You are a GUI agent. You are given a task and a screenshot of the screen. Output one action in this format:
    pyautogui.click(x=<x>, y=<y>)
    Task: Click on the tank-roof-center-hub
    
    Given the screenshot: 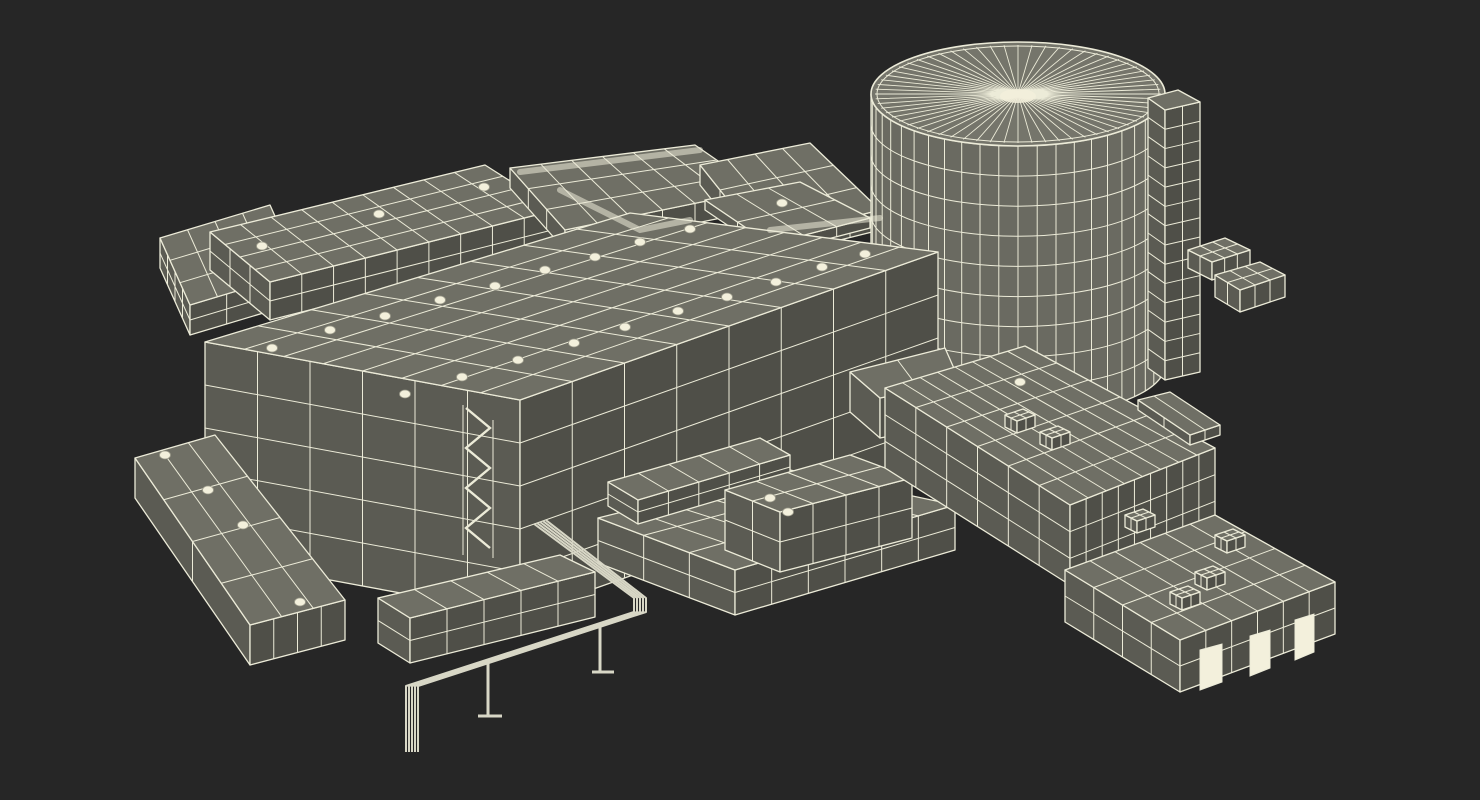 What is the action you would take?
    pyautogui.click(x=1018, y=96)
    